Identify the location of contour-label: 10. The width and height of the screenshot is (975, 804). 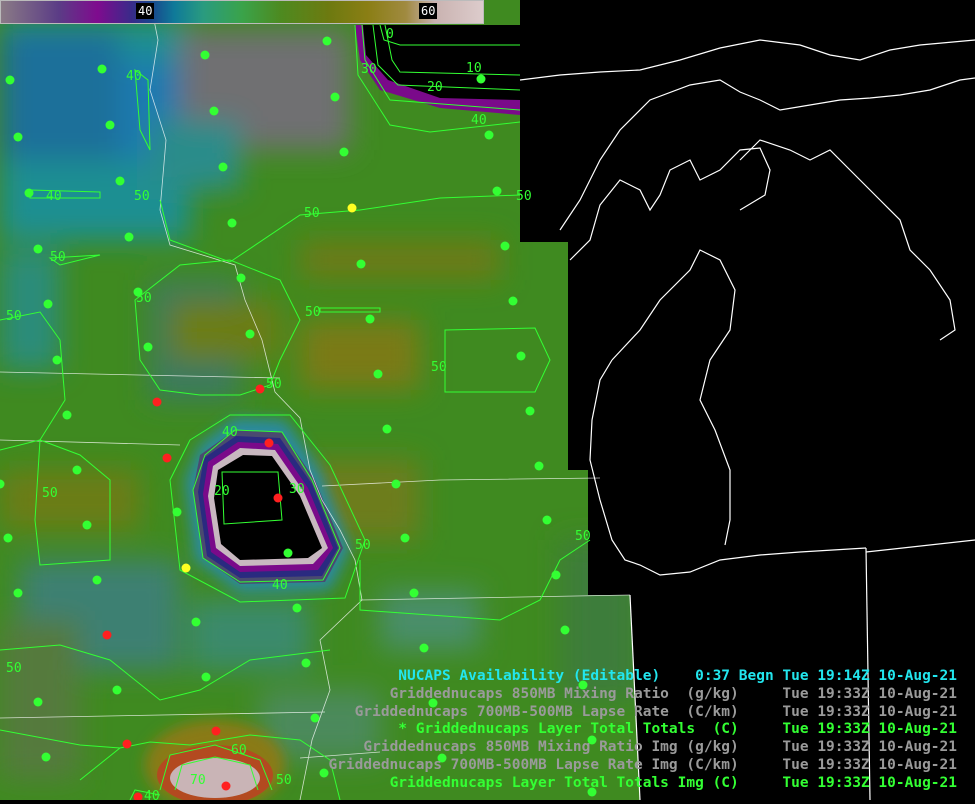
(474, 68).